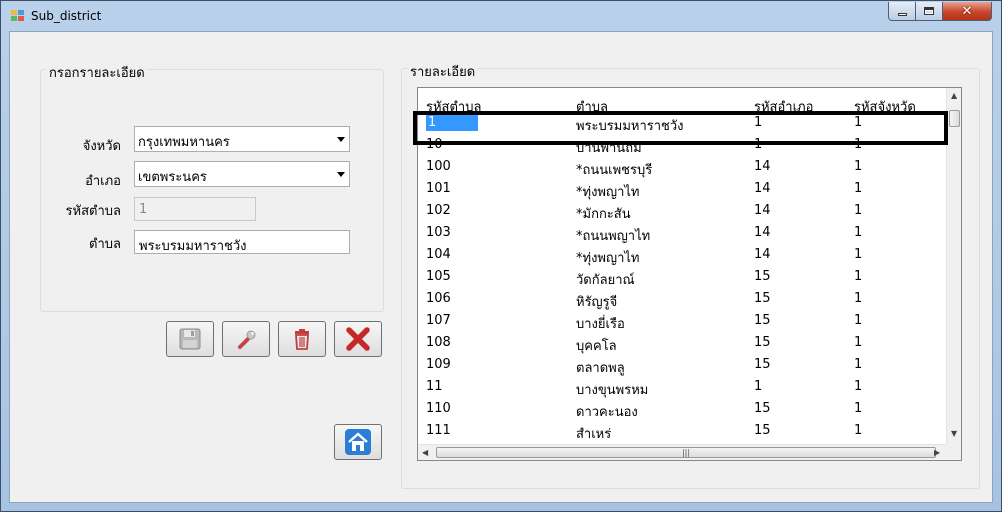  Describe the element at coordinates (954, 433) in the screenshot. I see `scroll-down-arrow-icon: ▼` at that location.